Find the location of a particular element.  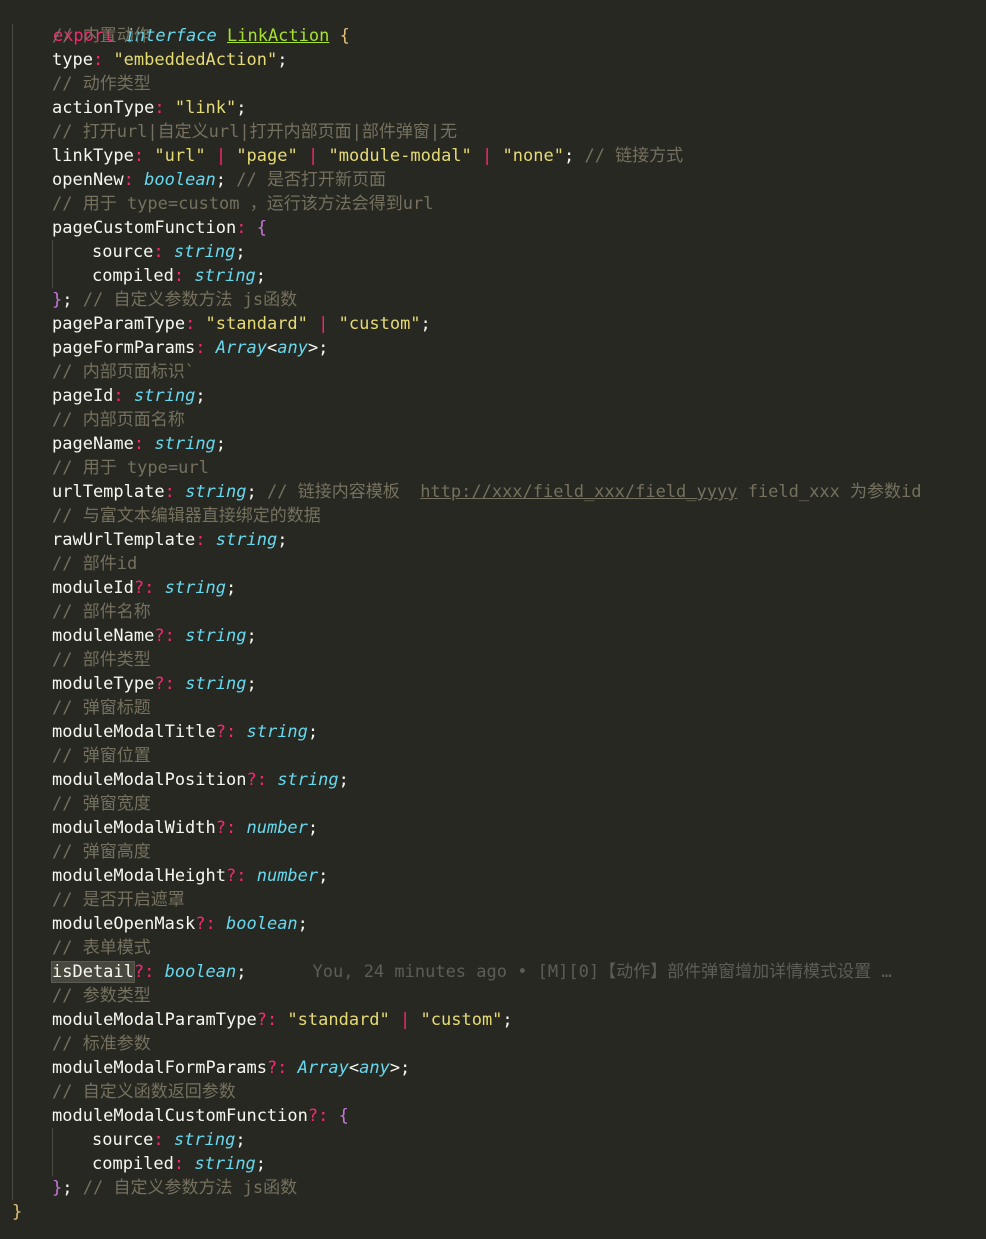

string-literal: "embeddedAction" is located at coordinates (195, 60).